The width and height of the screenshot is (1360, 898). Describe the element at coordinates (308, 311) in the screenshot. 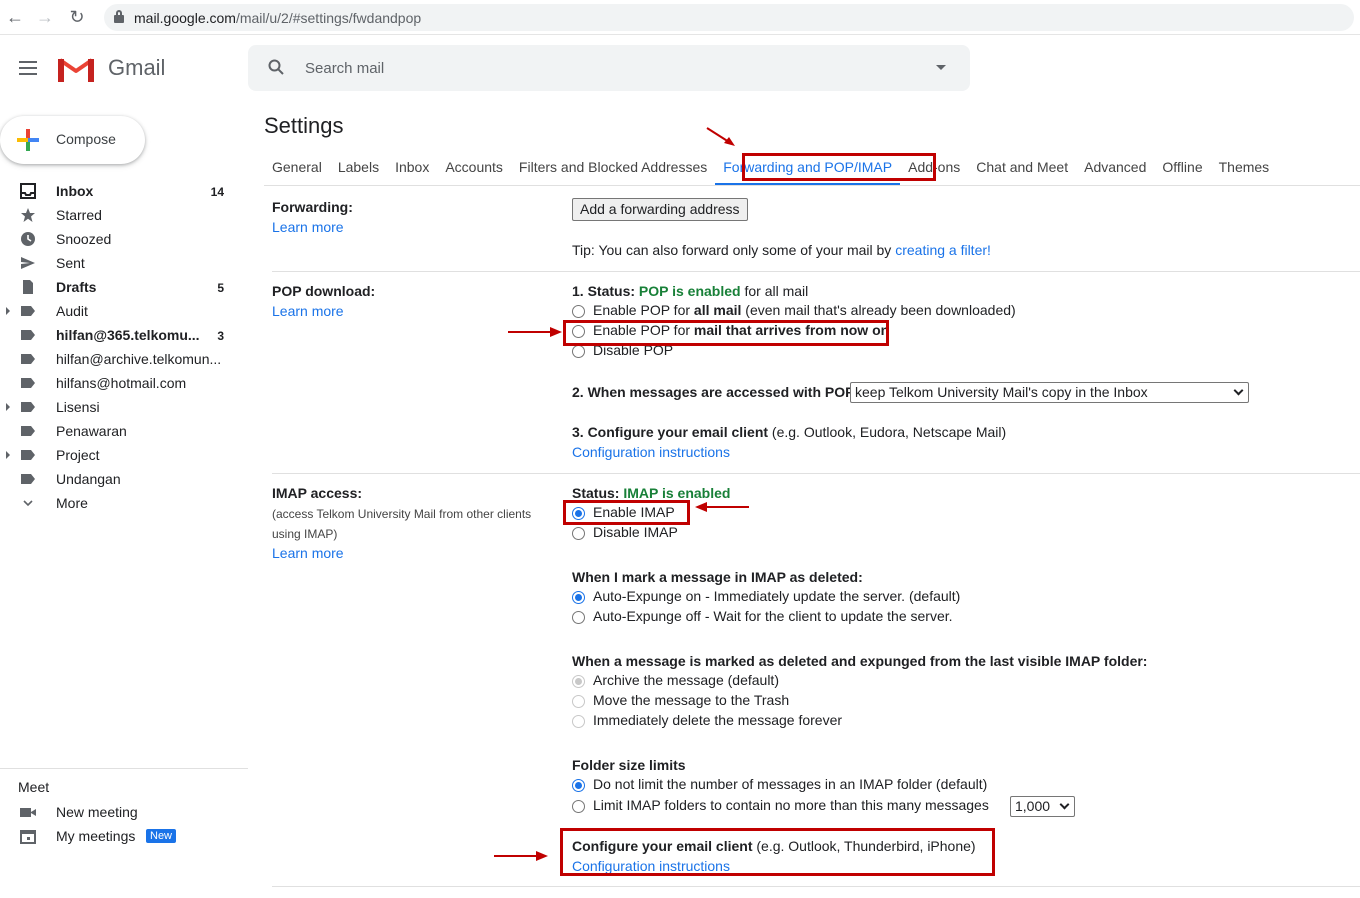

I see `pop-learn-more-link: Learn more` at that location.